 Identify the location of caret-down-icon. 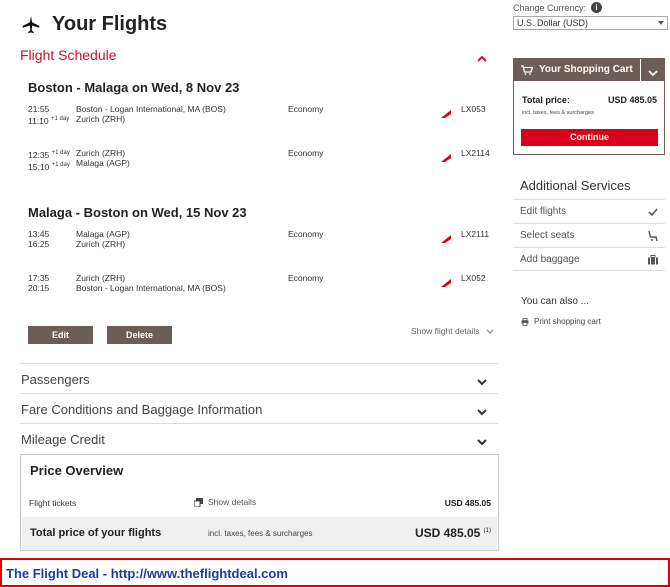
(661, 23).